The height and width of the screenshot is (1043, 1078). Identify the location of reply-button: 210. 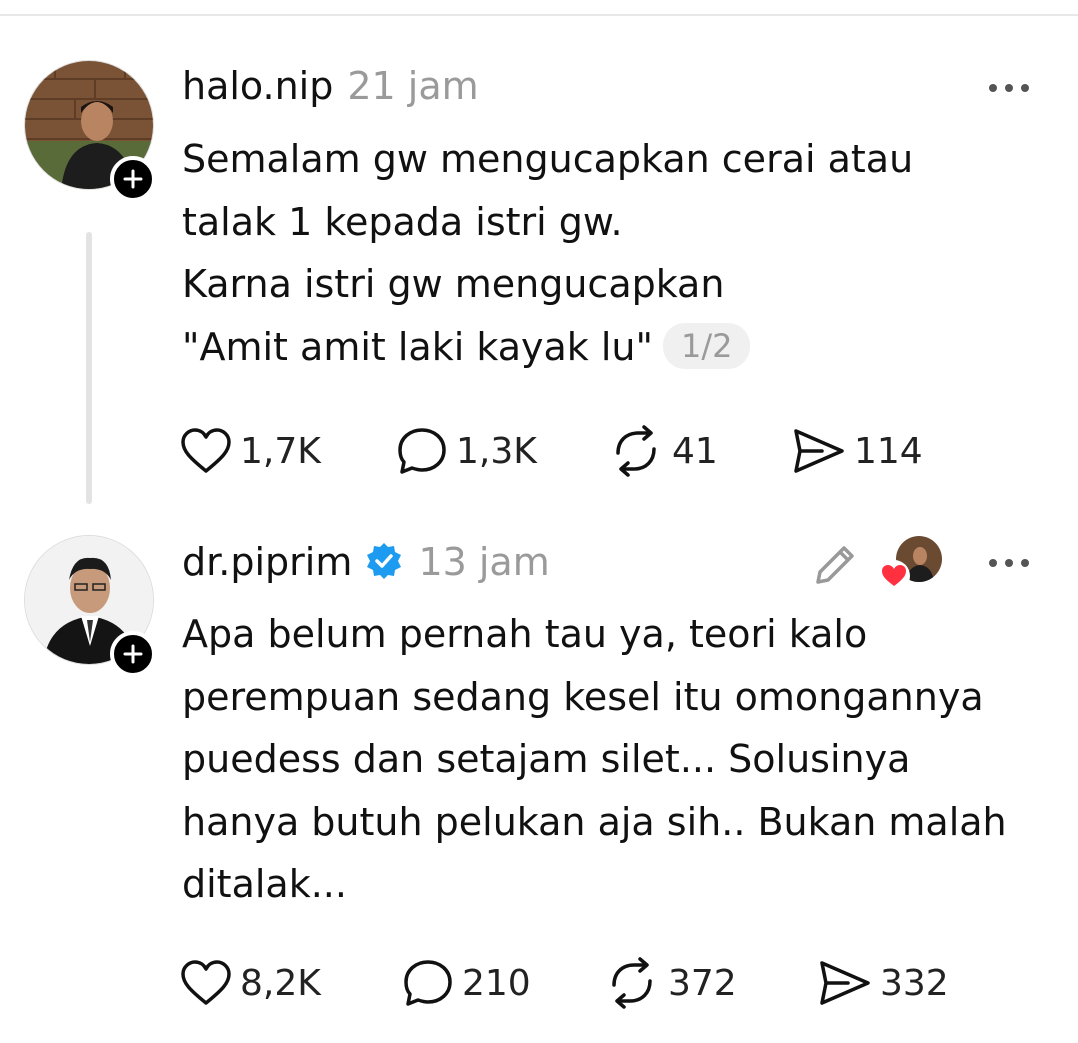
(466, 983).